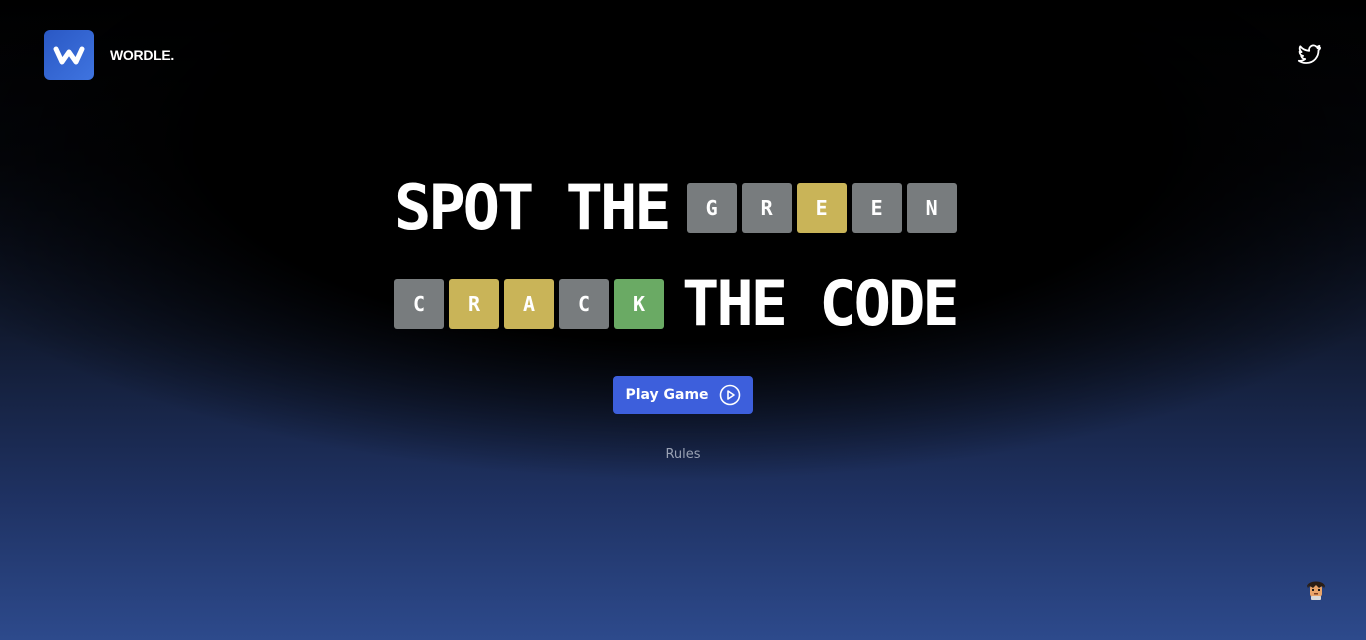 Image resolution: width=1366 pixels, height=640 pixels. What do you see at coordinates (677, 303) in the screenshot?
I see `headline-line-2: C R A C K THE CODE` at bounding box center [677, 303].